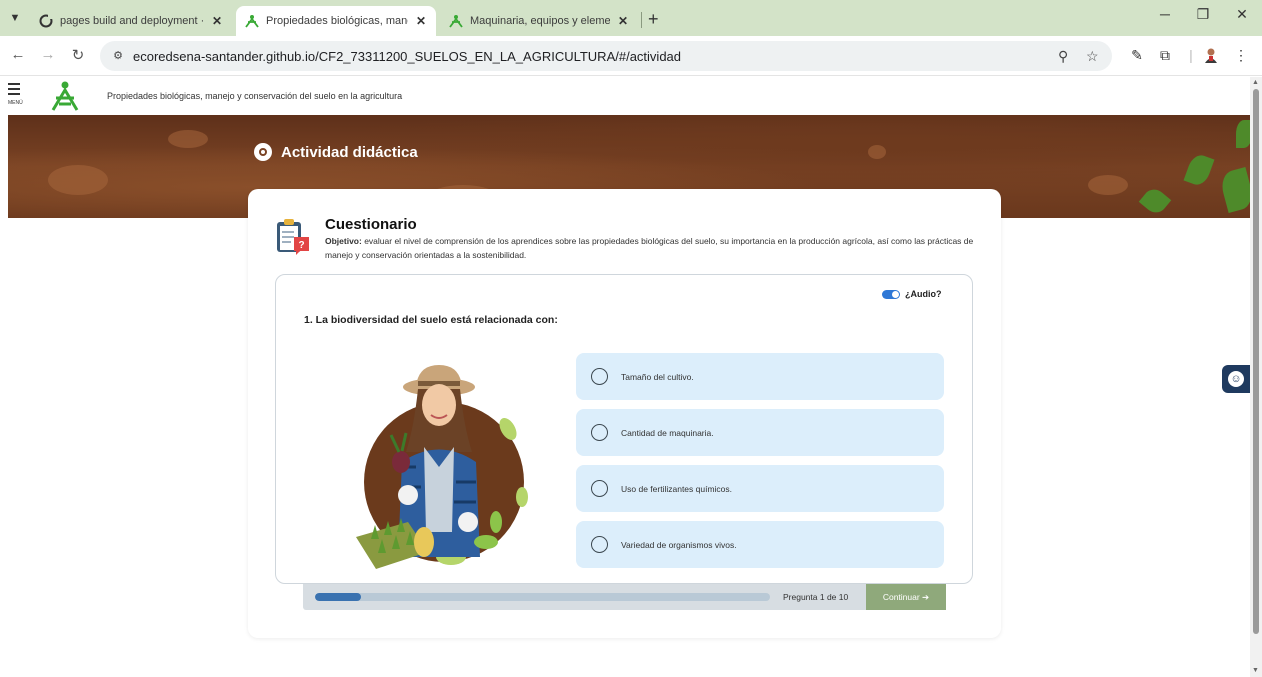 The width and height of the screenshot is (1262, 677). What do you see at coordinates (65, 96) in the screenshot?
I see `sena-logo` at bounding box center [65, 96].